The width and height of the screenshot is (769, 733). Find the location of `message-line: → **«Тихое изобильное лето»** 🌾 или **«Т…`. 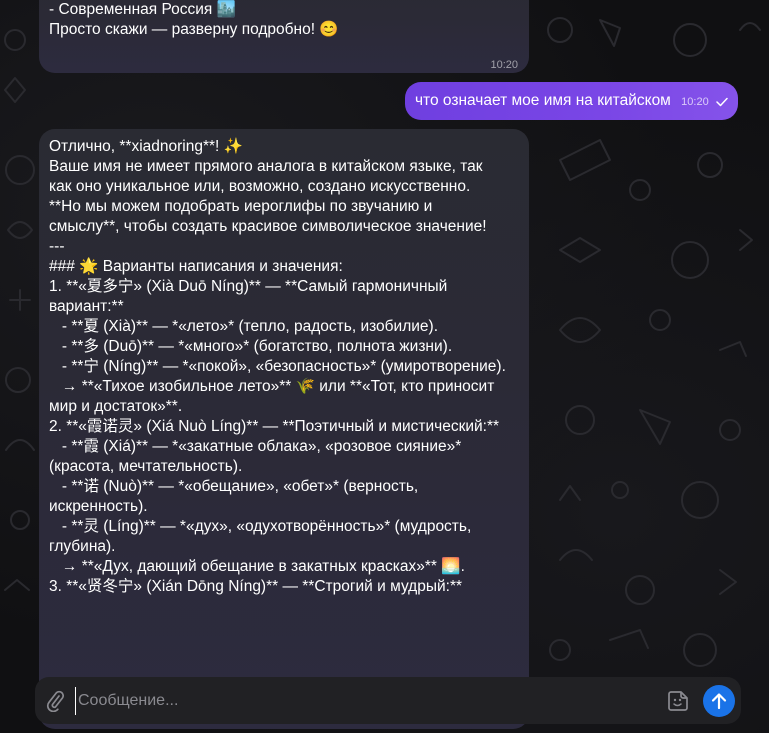

message-line: → **«Тихое изобильное лето»** 🌾 или **«Т… is located at coordinates (272, 386).